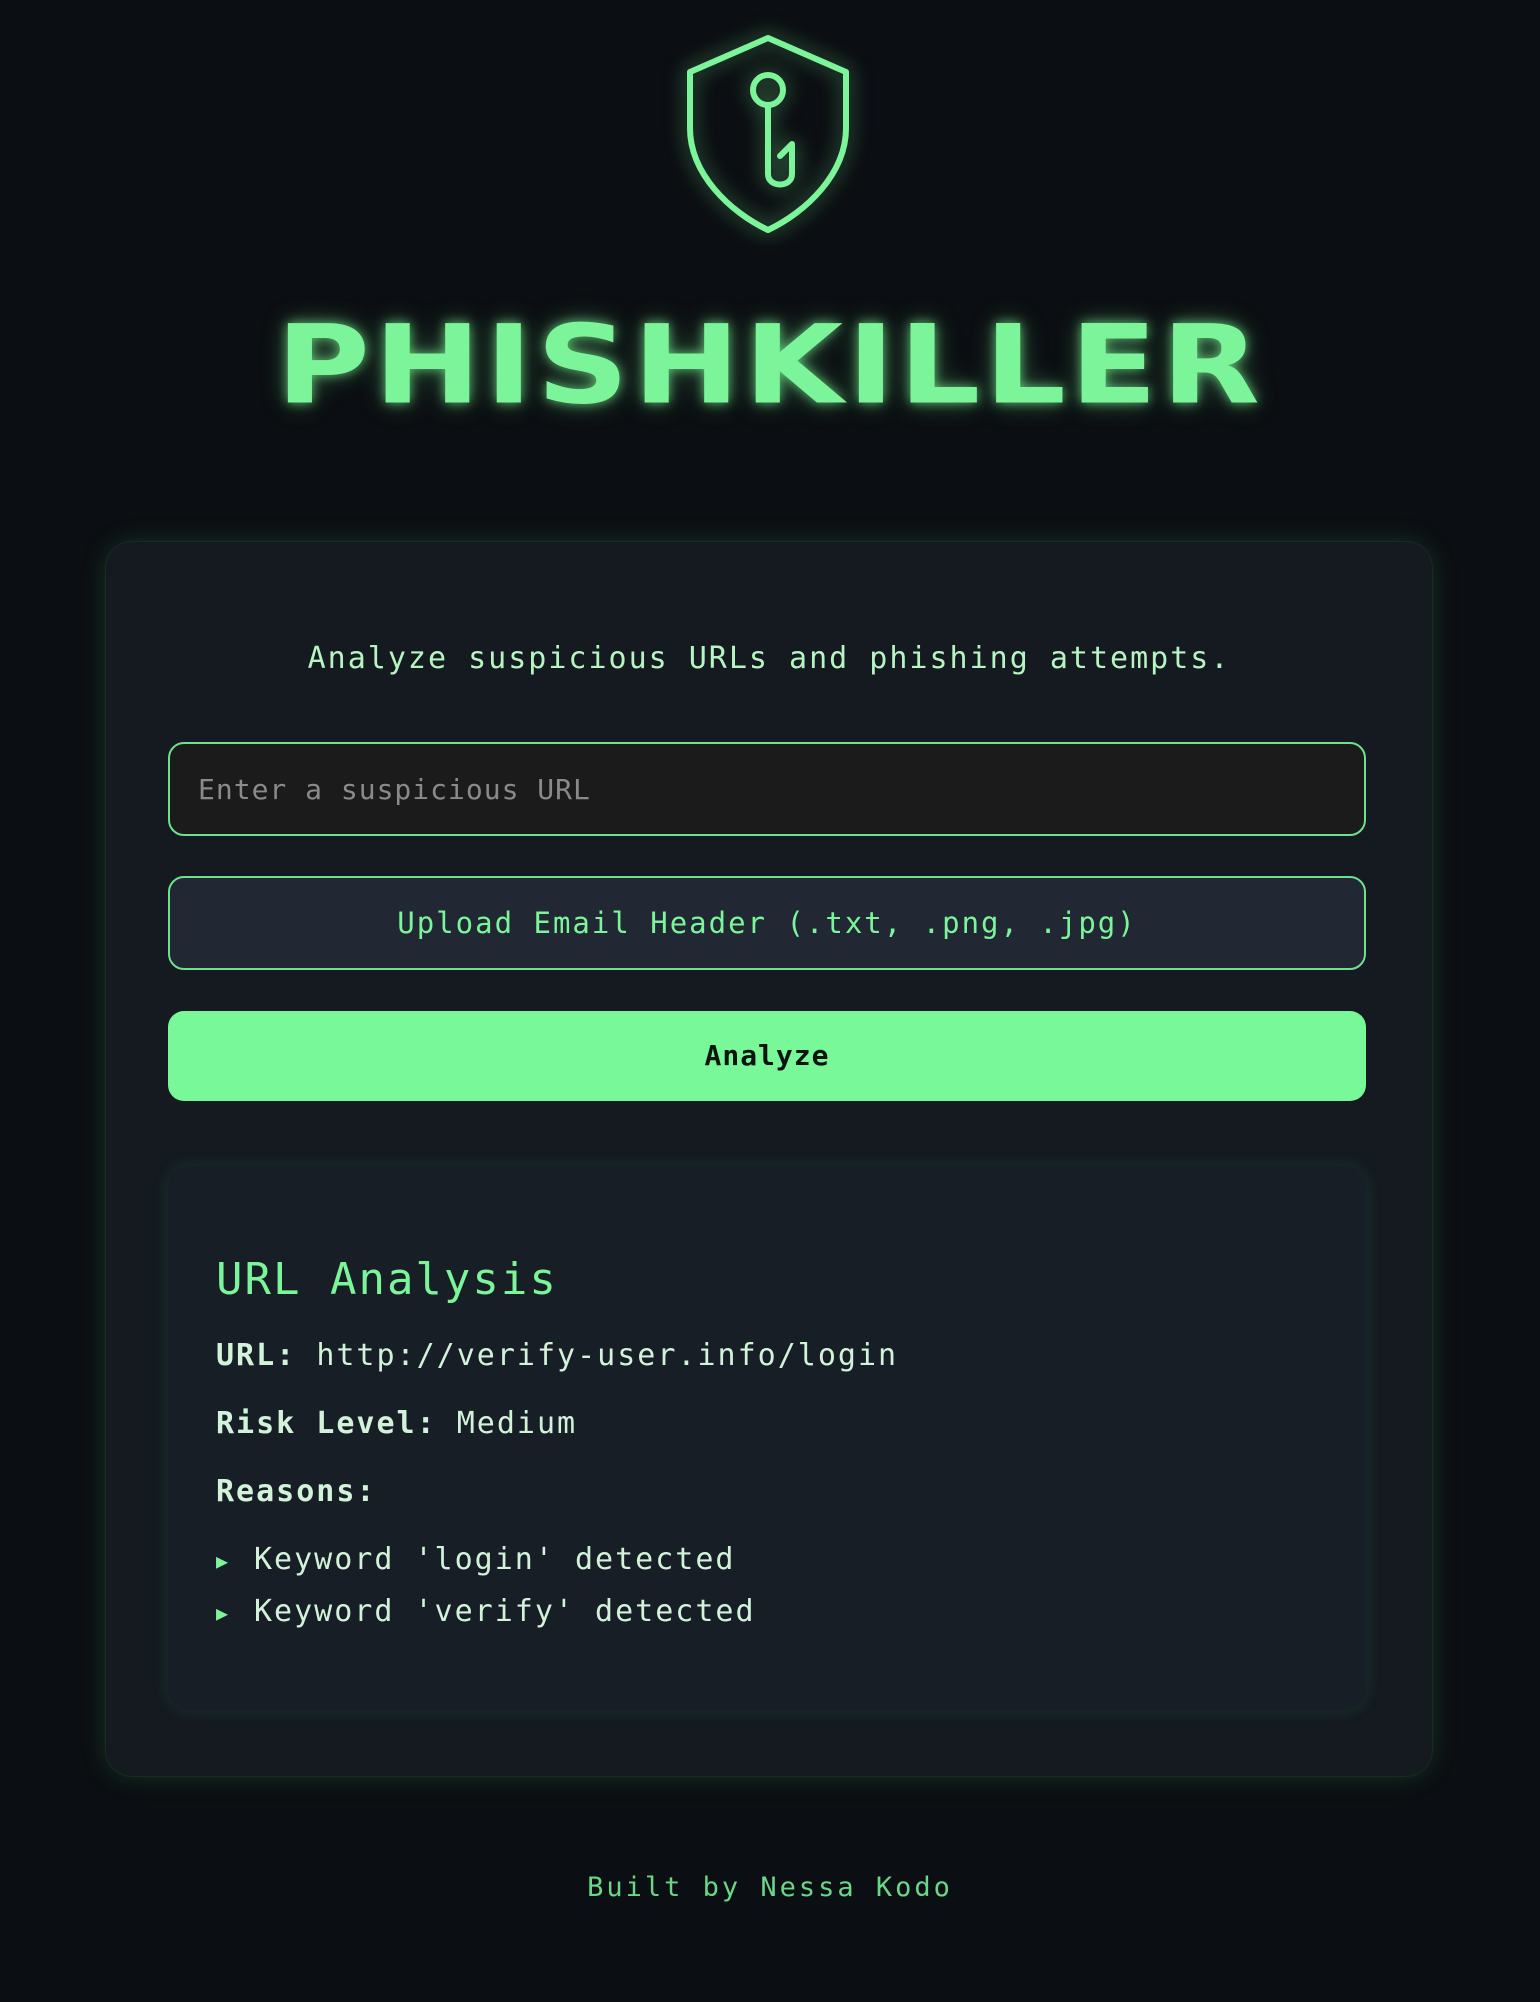  I want to click on result-risk-row: Risk Level: Medium, so click(396, 1424).